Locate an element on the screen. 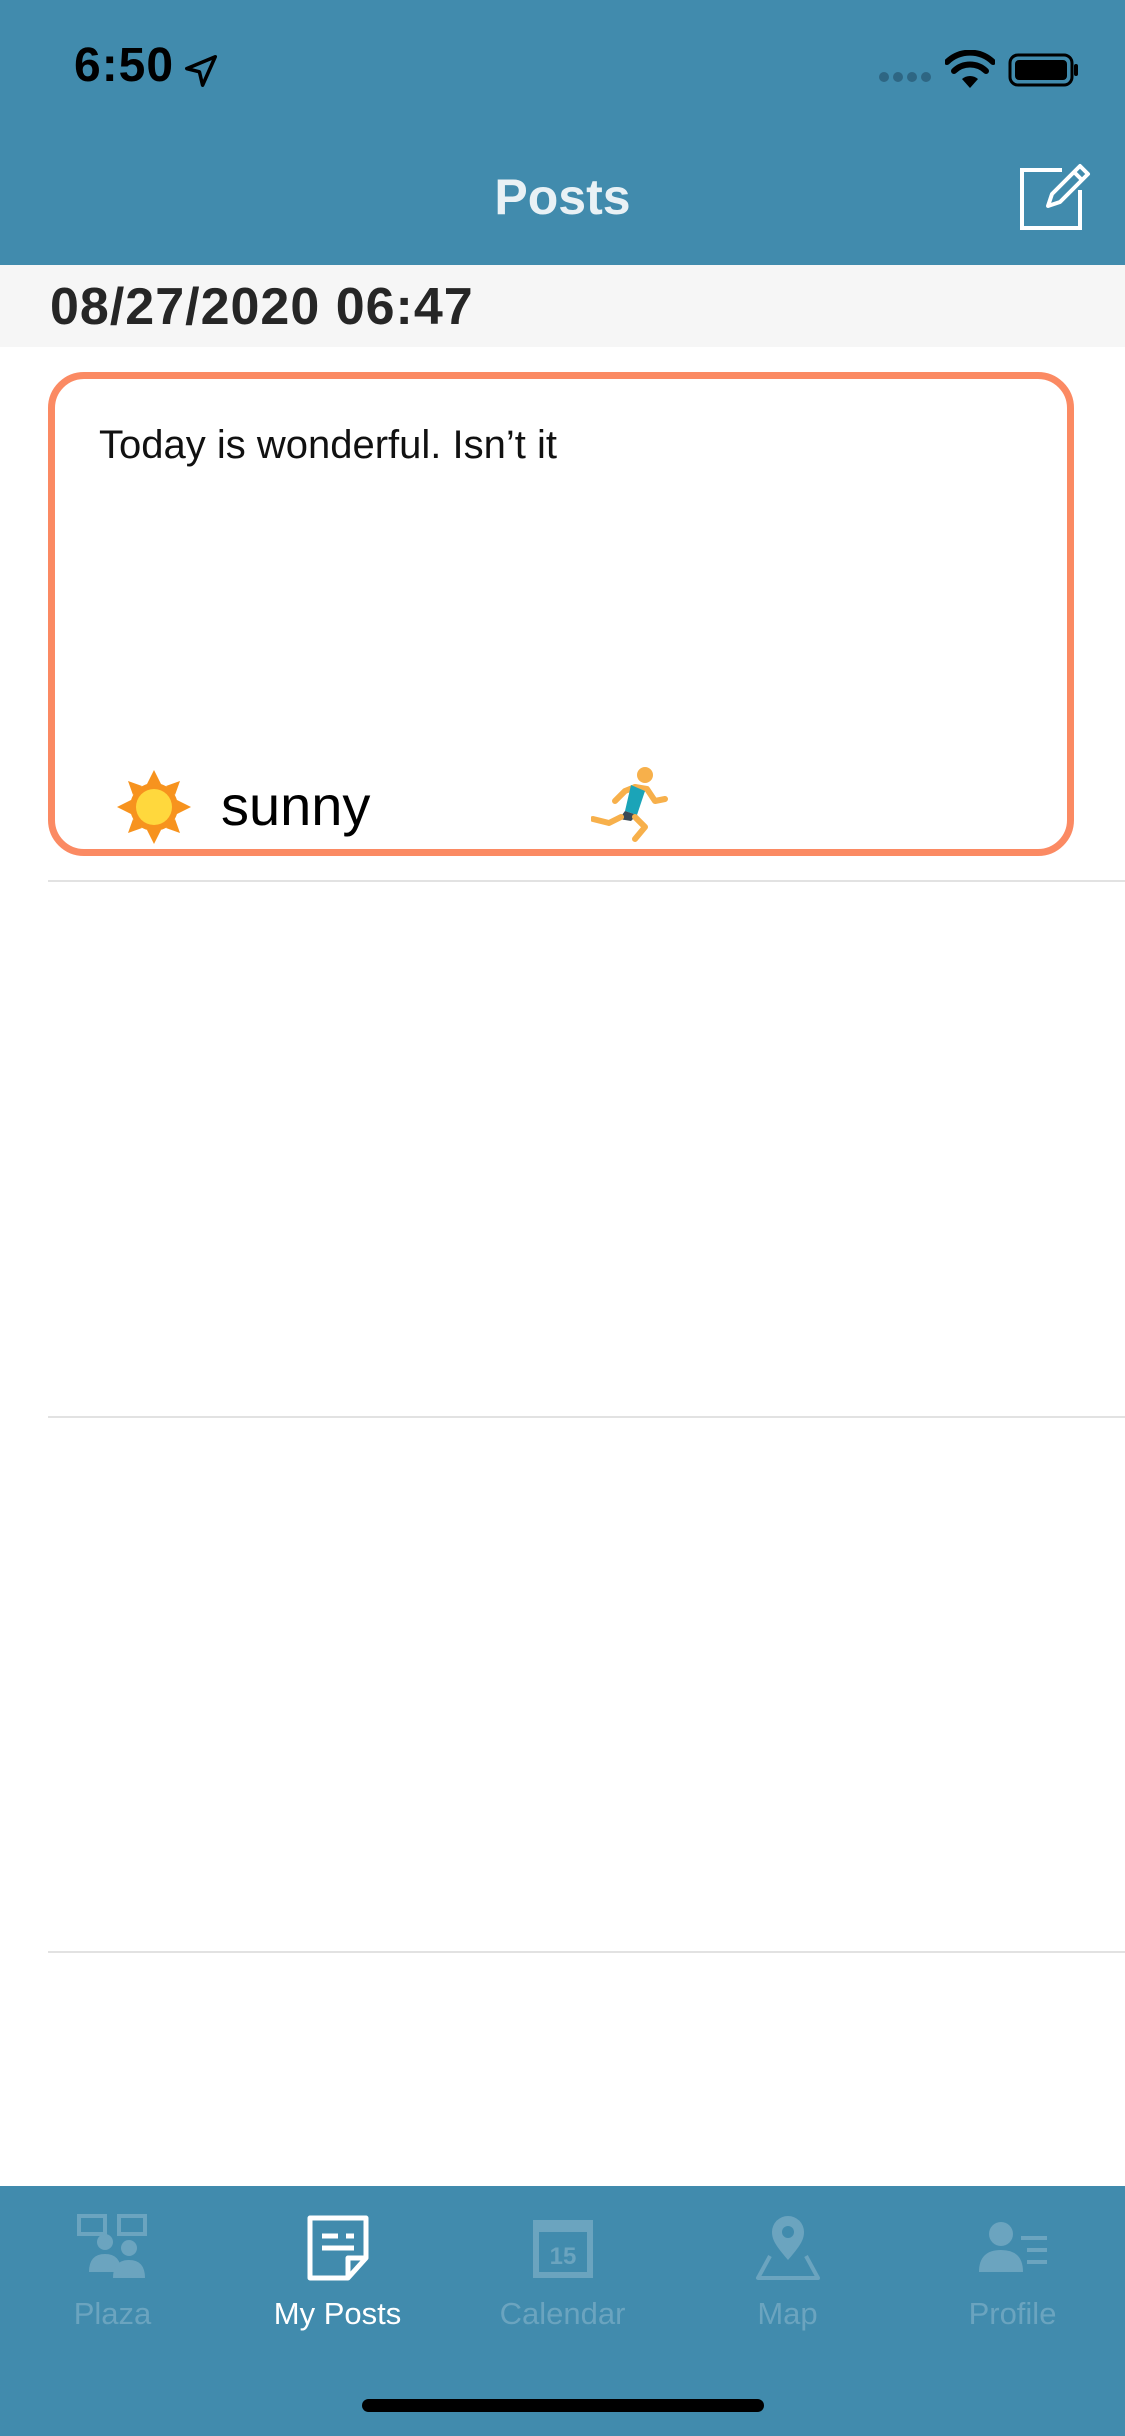 This screenshot has width=1125, height=2436. tab-calendar: 15 Calendar is located at coordinates (562, 2277).